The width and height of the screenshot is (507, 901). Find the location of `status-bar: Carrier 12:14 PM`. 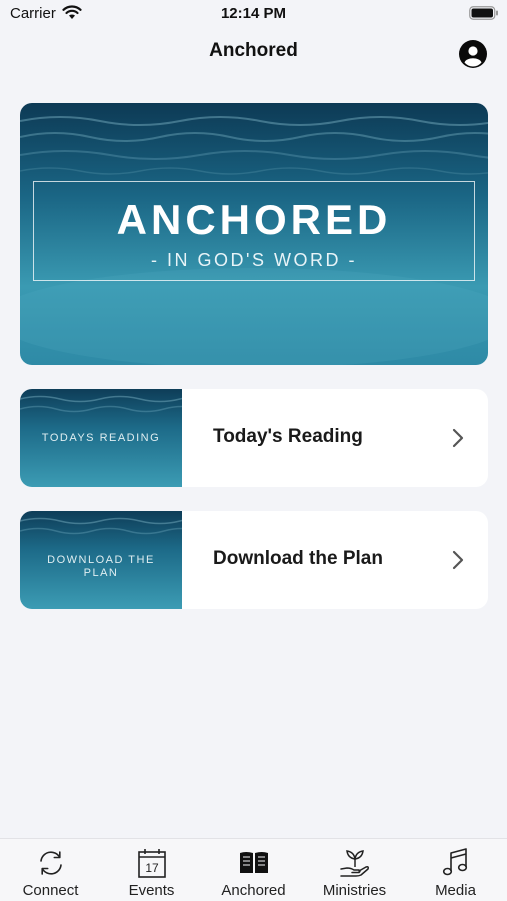

status-bar: Carrier 12:14 PM is located at coordinates (253, 14).